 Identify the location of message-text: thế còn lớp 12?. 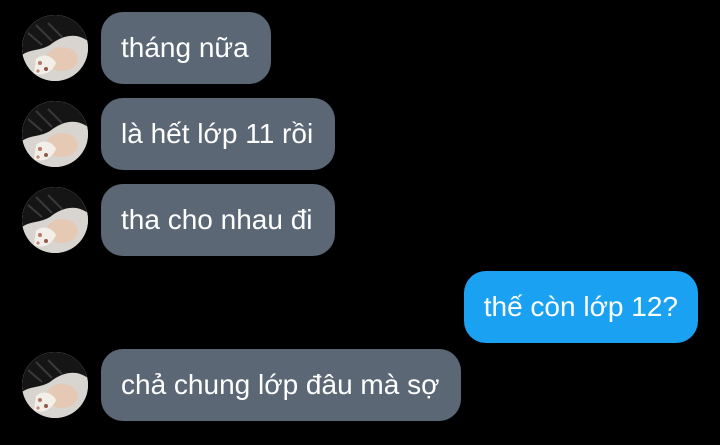
(580, 306).